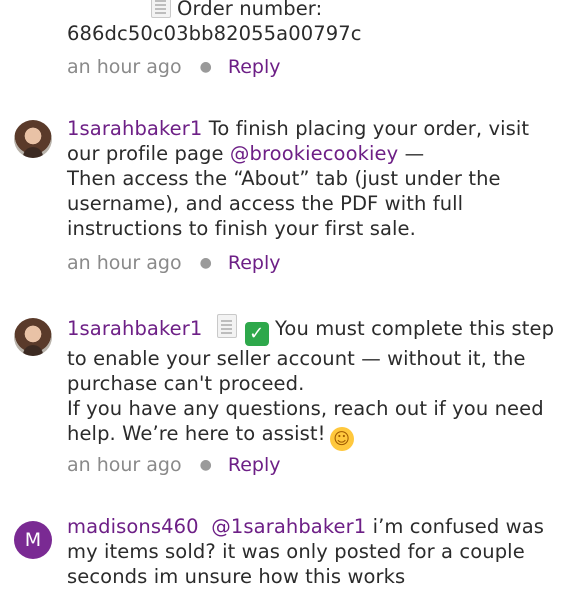  What do you see at coordinates (411, 153) in the screenshot?
I see `comment-text: —` at bounding box center [411, 153].